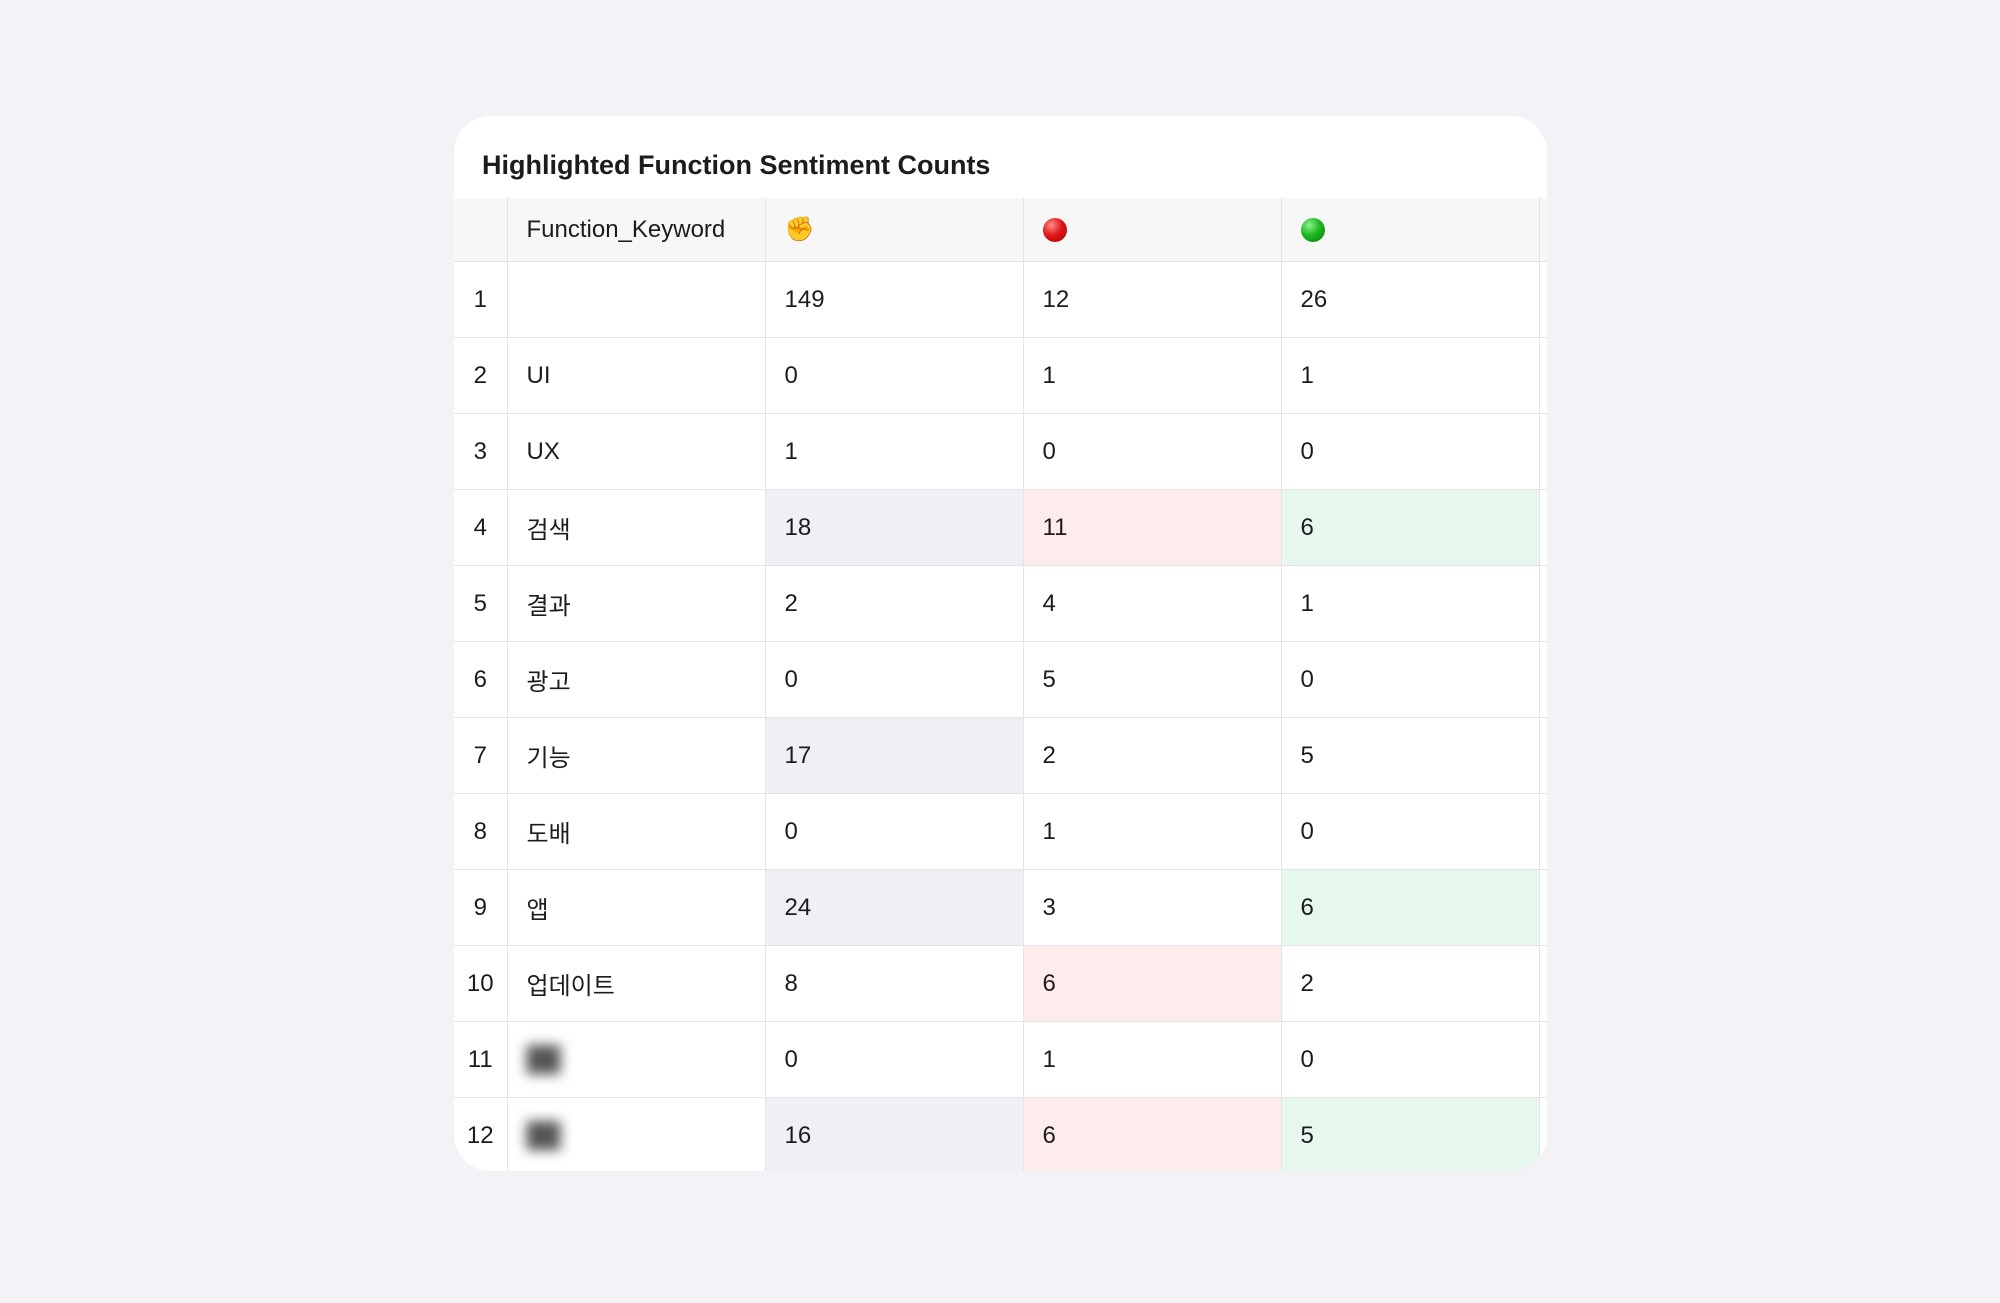 The image size is (2000, 1303). Describe the element at coordinates (481, 983) in the screenshot. I see `row-index-cell: 10` at that location.